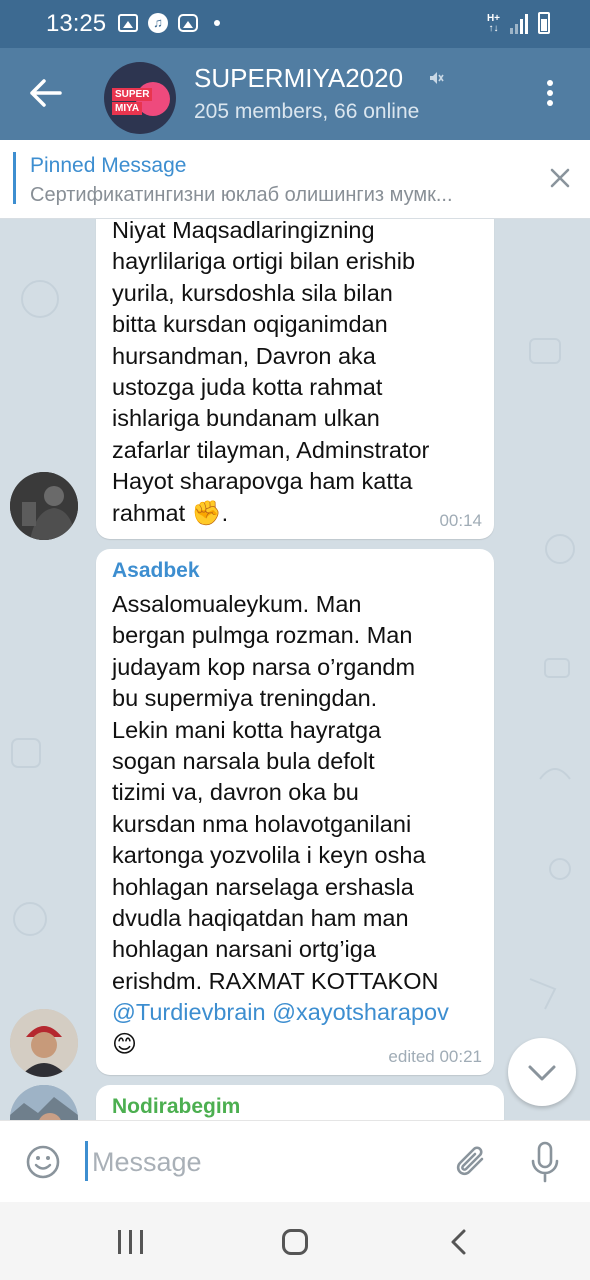 Image resolution: width=590 pixels, height=1280 pixels. What do you see at coordinates (46, 93) in the screenshot?
I see `back-arrow-icon` at bounding box center [46, 93].